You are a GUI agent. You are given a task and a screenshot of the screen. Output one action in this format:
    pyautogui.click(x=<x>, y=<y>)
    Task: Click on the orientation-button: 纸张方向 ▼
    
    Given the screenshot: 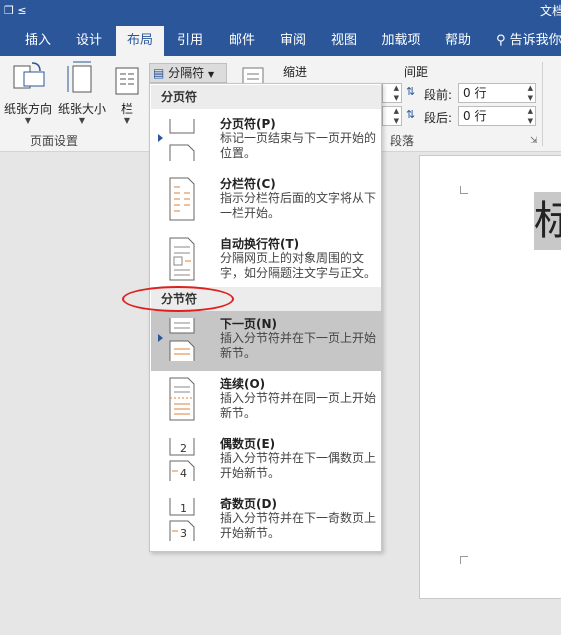 What is the action you would take?
    pyautogui.click(x=28, y=95)
    